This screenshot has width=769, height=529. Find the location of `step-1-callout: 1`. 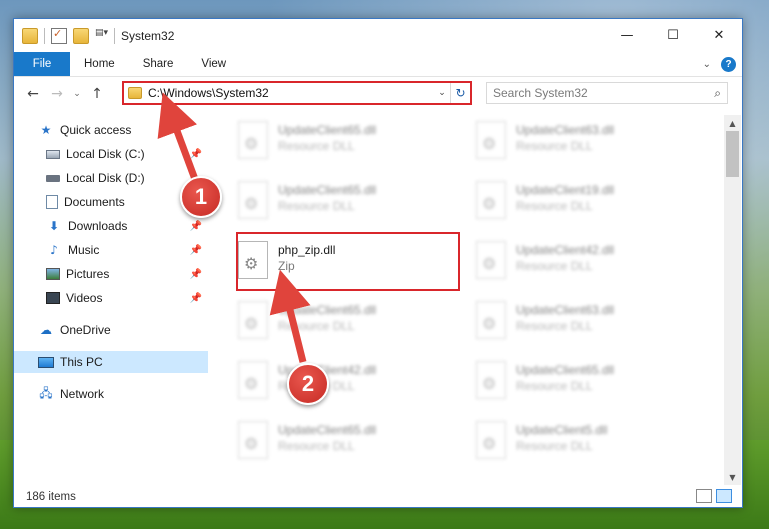

step-1-callout: 1 is located at coordinates (201, 197).